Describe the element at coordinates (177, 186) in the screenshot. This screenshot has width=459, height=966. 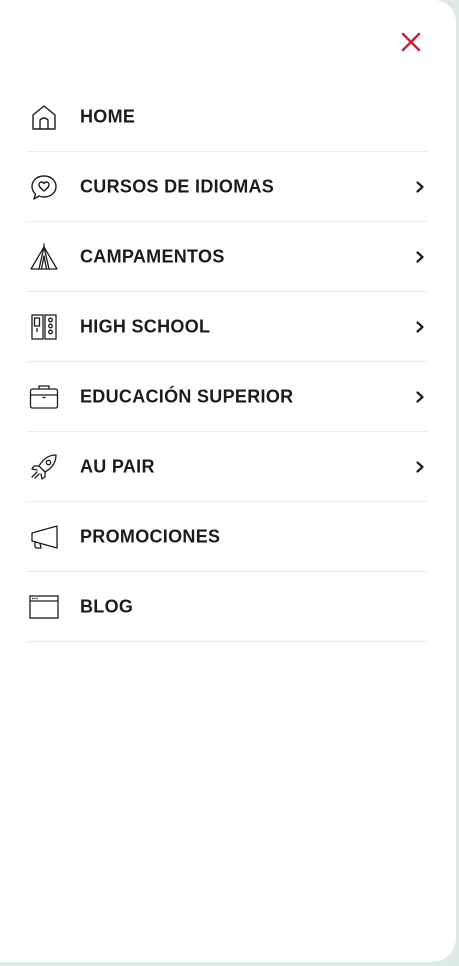
I see `menu-label-cursos-de-idiomas: CURSOS DE IDIOMAS` at that location.